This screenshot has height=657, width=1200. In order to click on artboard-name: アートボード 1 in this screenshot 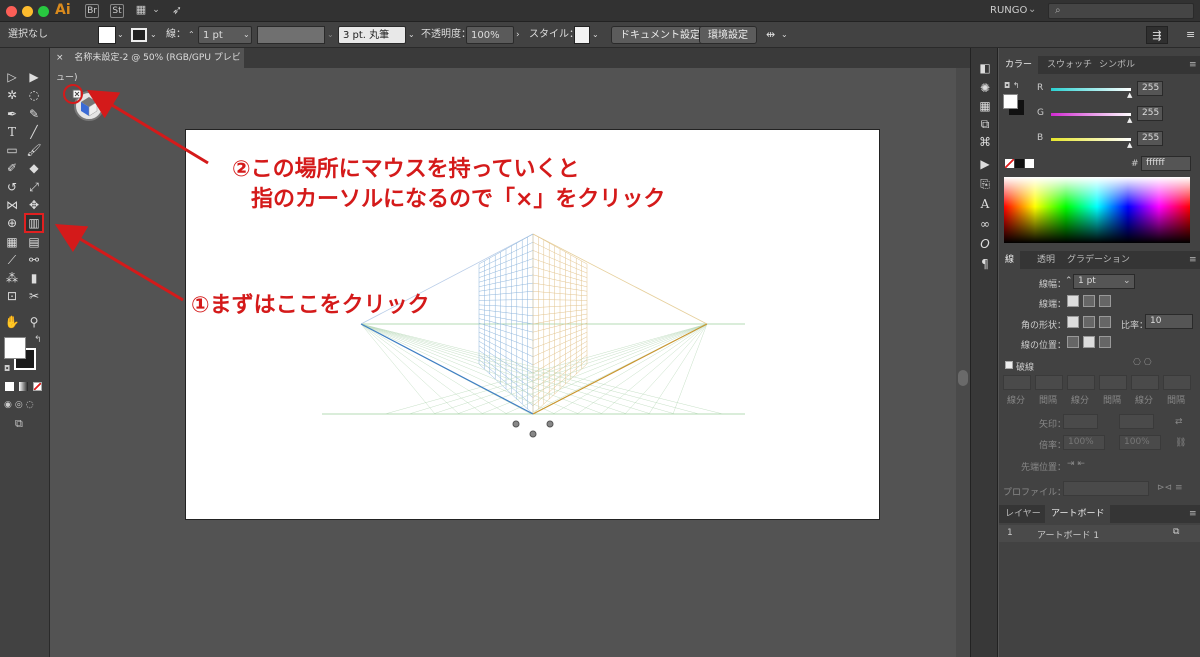, I will do `click(1068, 536)`.